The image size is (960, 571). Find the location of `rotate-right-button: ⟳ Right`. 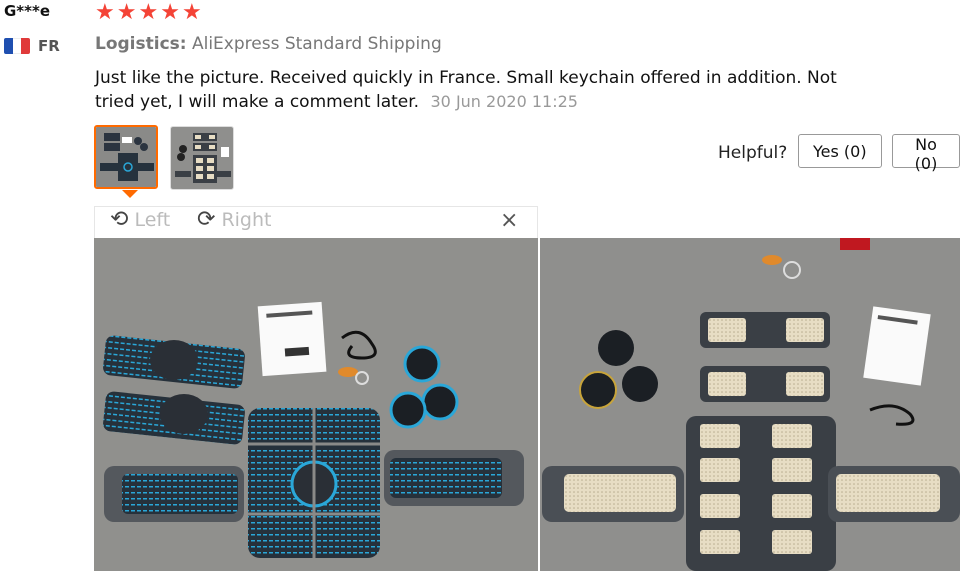

rotate-right-button: ⟳ Right is located at coordinates (234, 219).